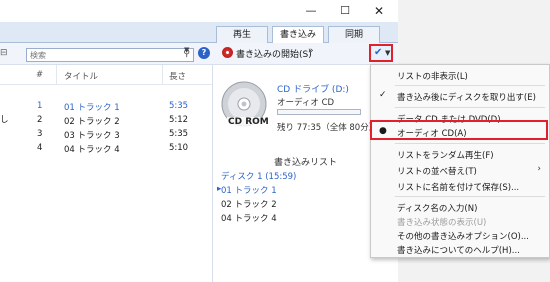 The width and height of the screenshot is (550, 282). Describe the element at coordinates (81, 76) in the screenshot. I see `column-title: タイトル` at that location.